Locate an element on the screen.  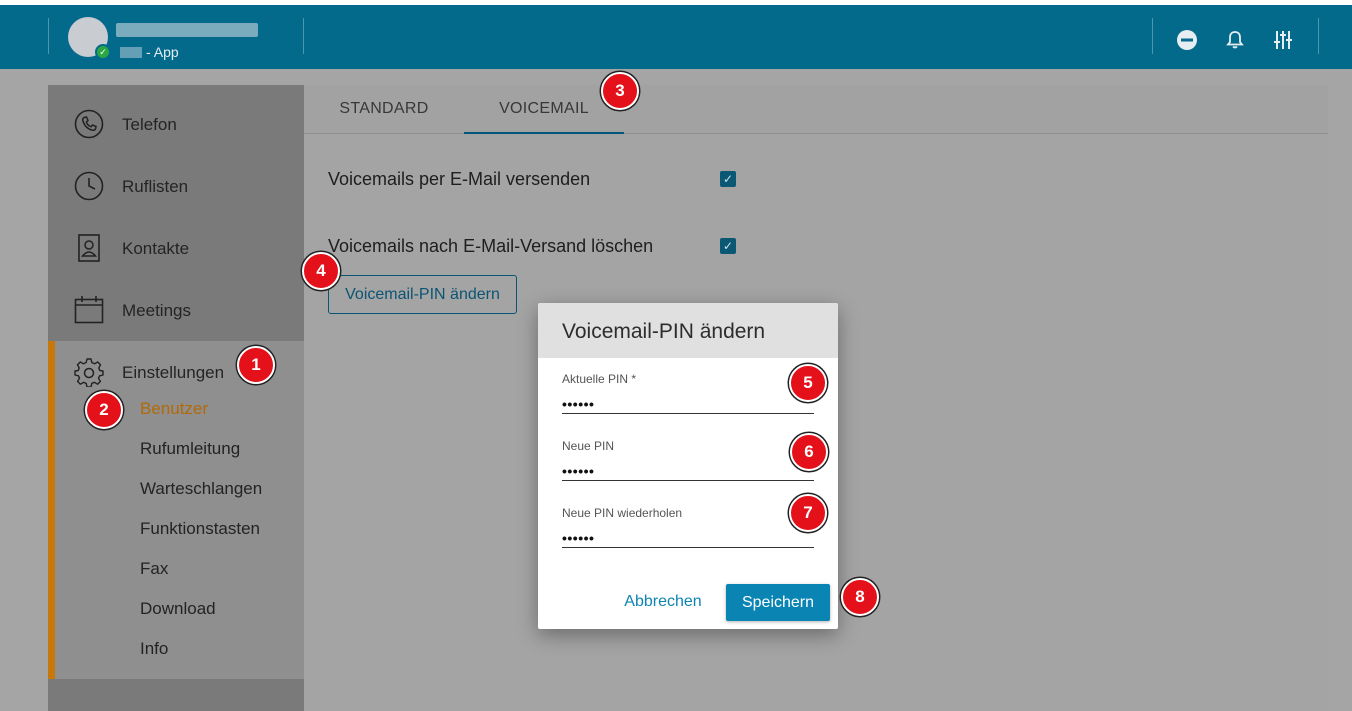
sidebar-item-meetings: Meetings is located at coordinates (176, 310).